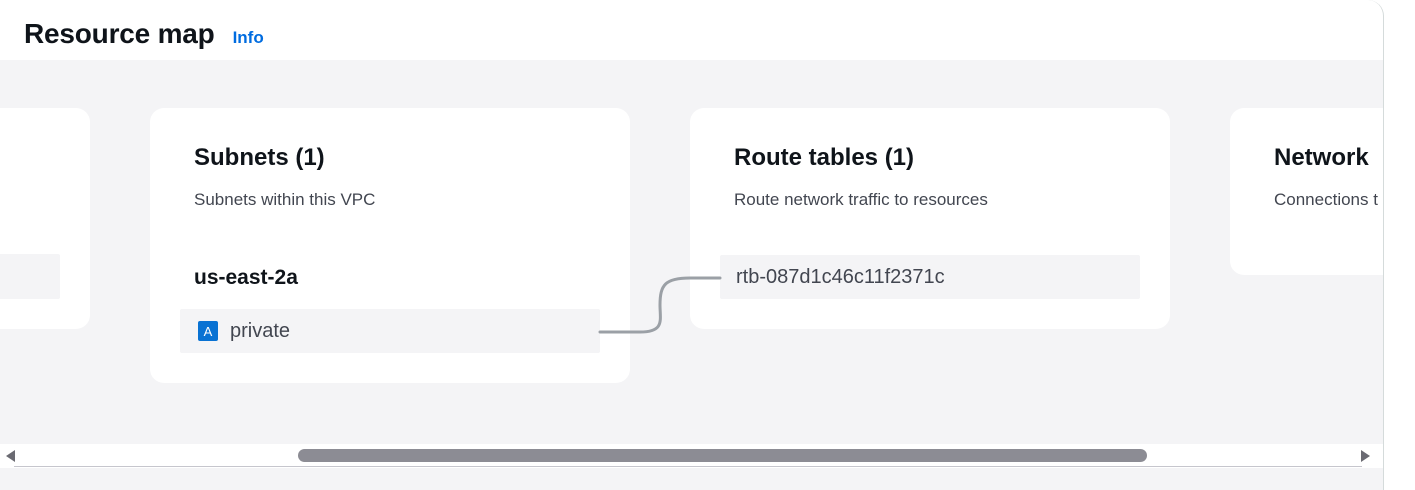 The width and height of the screenshot is (1415, 490). Describe the element at coordinates (691, 479) in the screenshot. I see `panel-footer-strip` at that location.